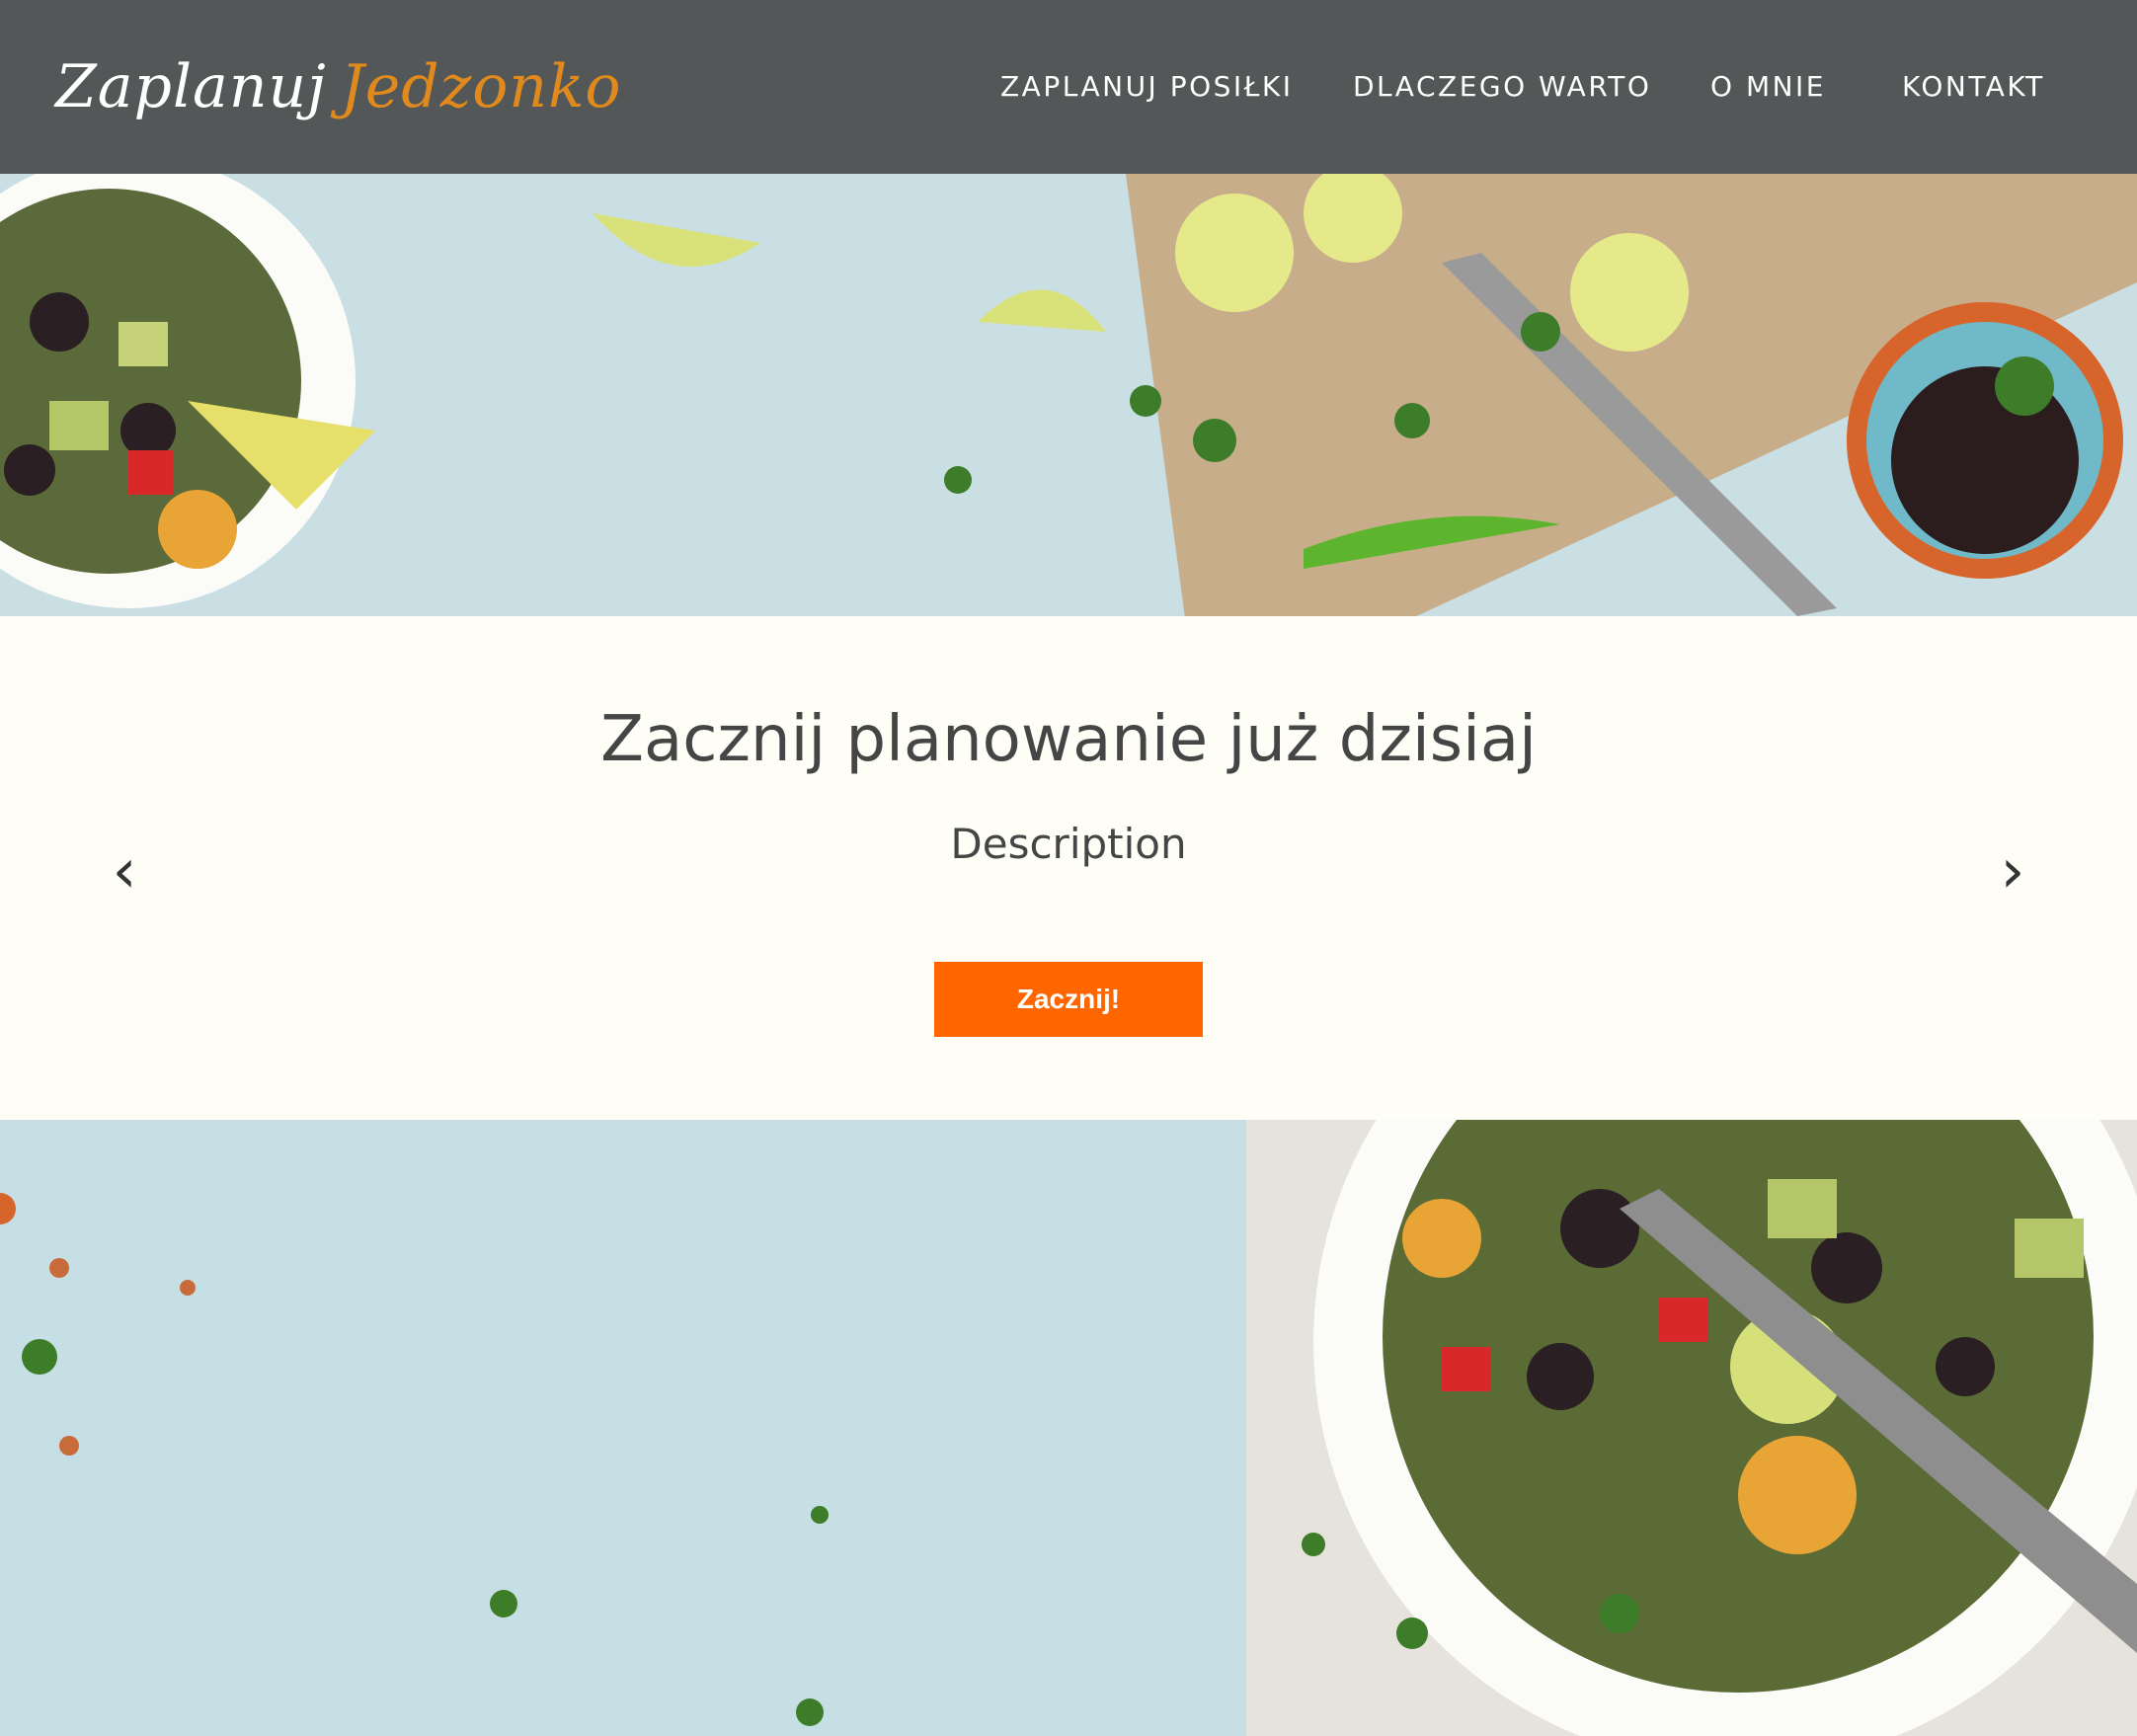 The image size is (2137, 1736). I want to click on nav-link-contact: KONTAKT, so click(1973, 87).